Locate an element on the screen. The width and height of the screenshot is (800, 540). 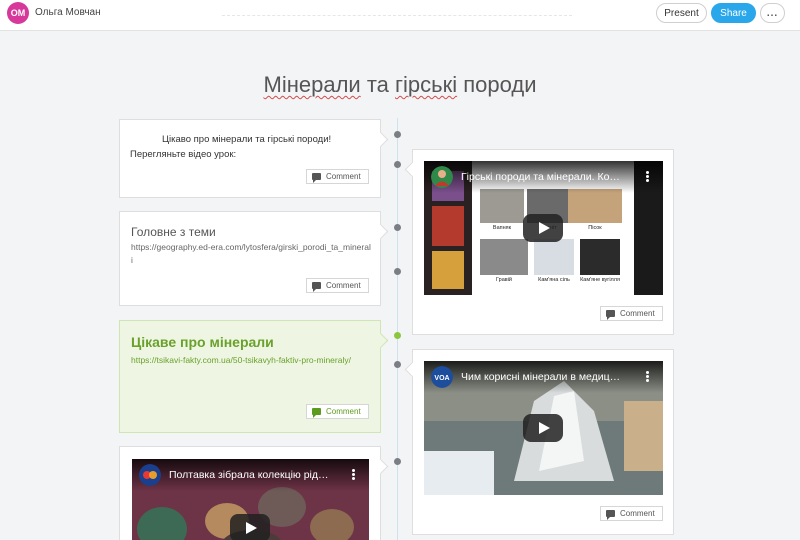
channel-avatar-icon is located at coordinates (442, 177).